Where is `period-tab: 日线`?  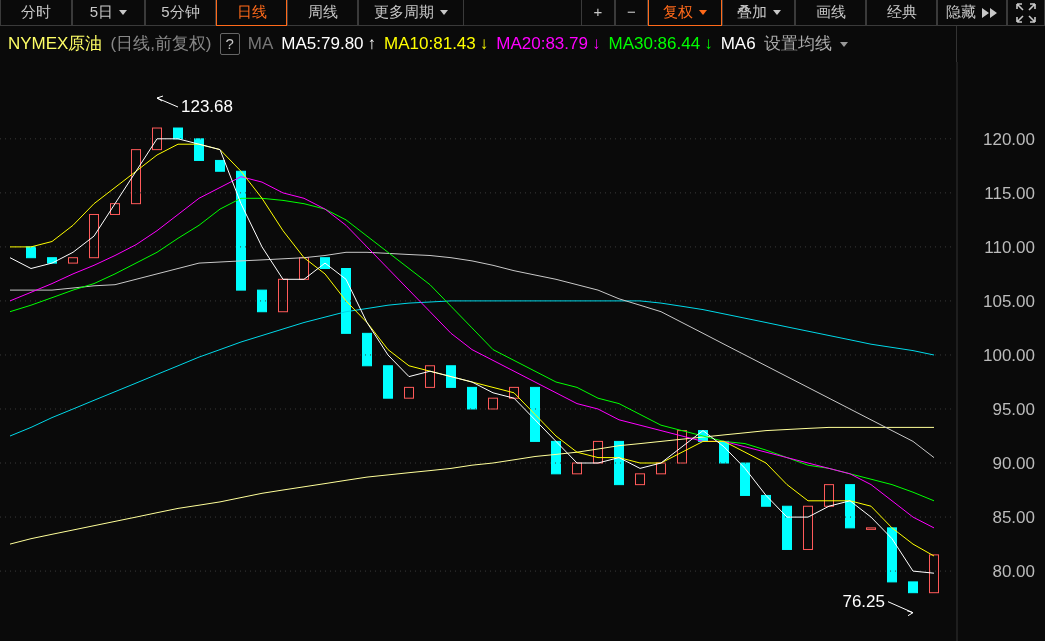
period-tab: 日线 is located at coordinates (251, 13).